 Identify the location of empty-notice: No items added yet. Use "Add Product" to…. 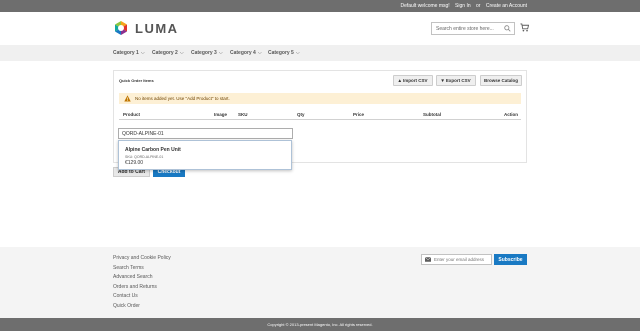
(320, 98).